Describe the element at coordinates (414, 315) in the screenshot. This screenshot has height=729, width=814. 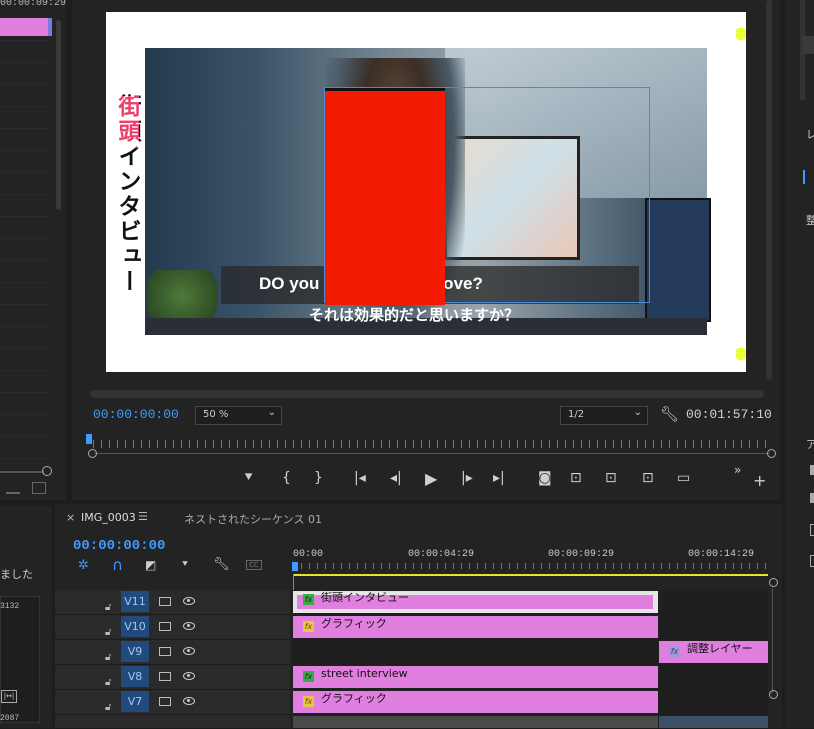
I see `subtitle-jp: それは効果的だと思いますか？` at that location.